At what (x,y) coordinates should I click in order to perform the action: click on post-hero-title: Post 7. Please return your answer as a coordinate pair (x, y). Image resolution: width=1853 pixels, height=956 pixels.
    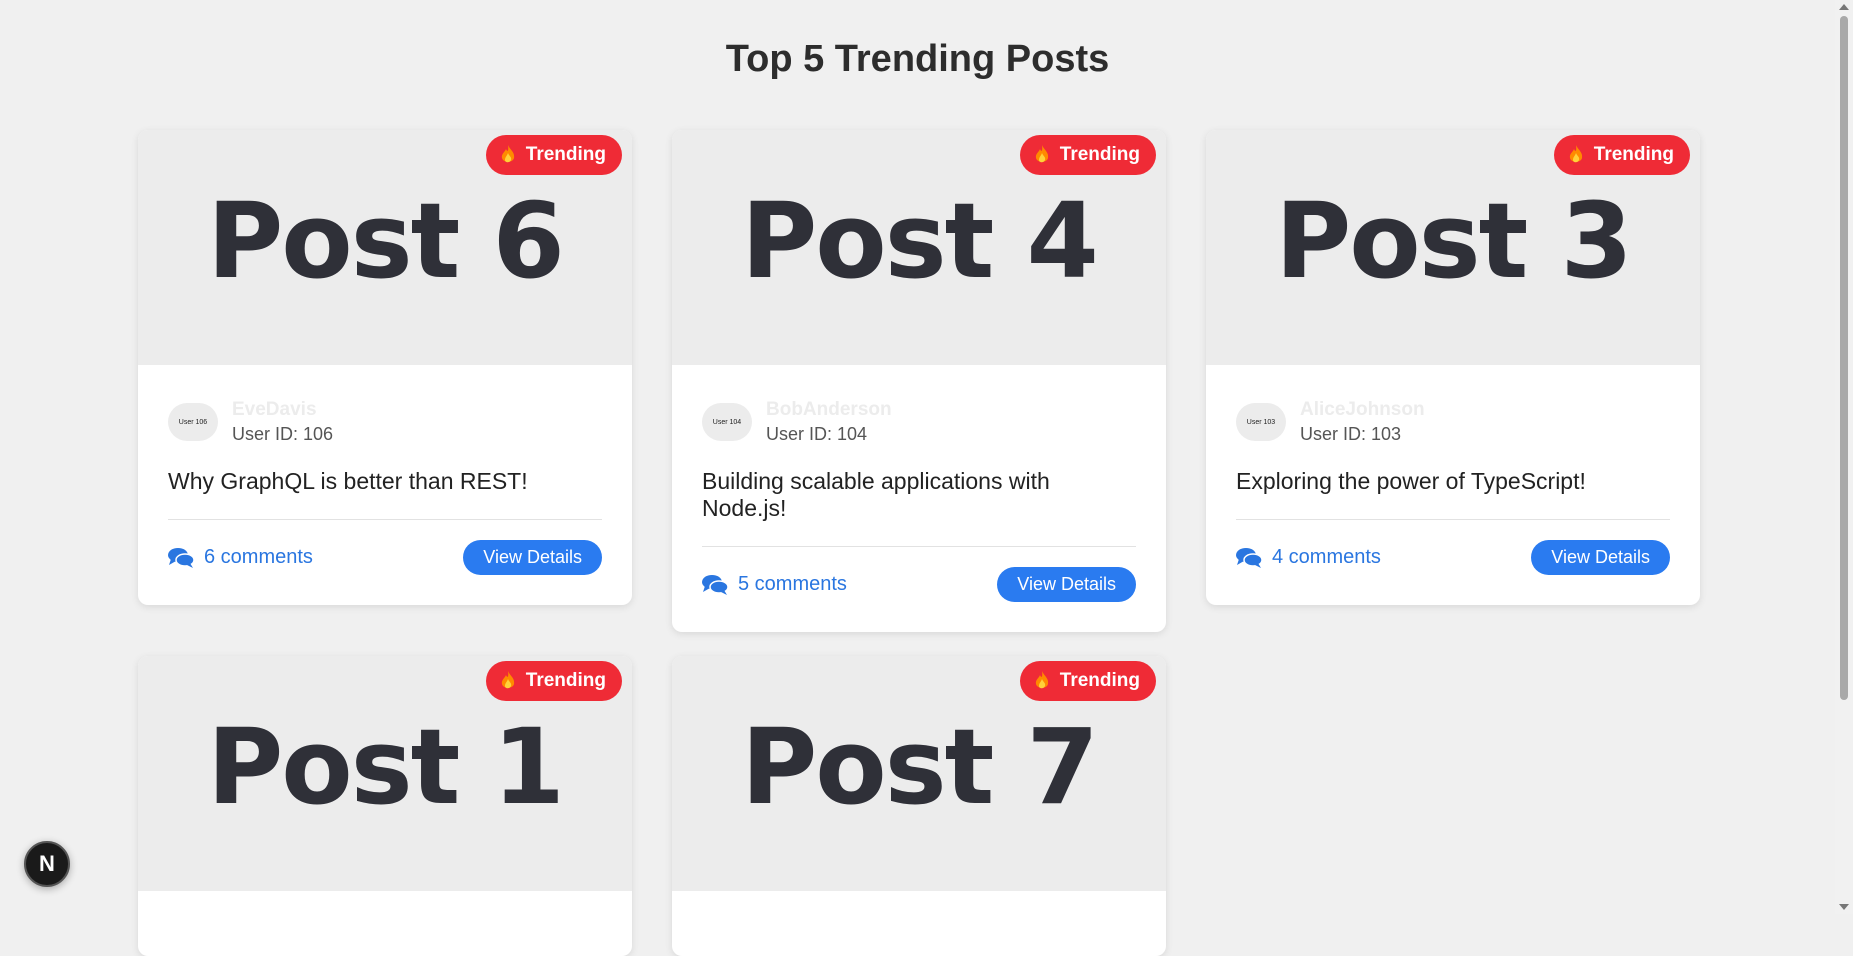
    Looking at the image, I should click on (920, 766).